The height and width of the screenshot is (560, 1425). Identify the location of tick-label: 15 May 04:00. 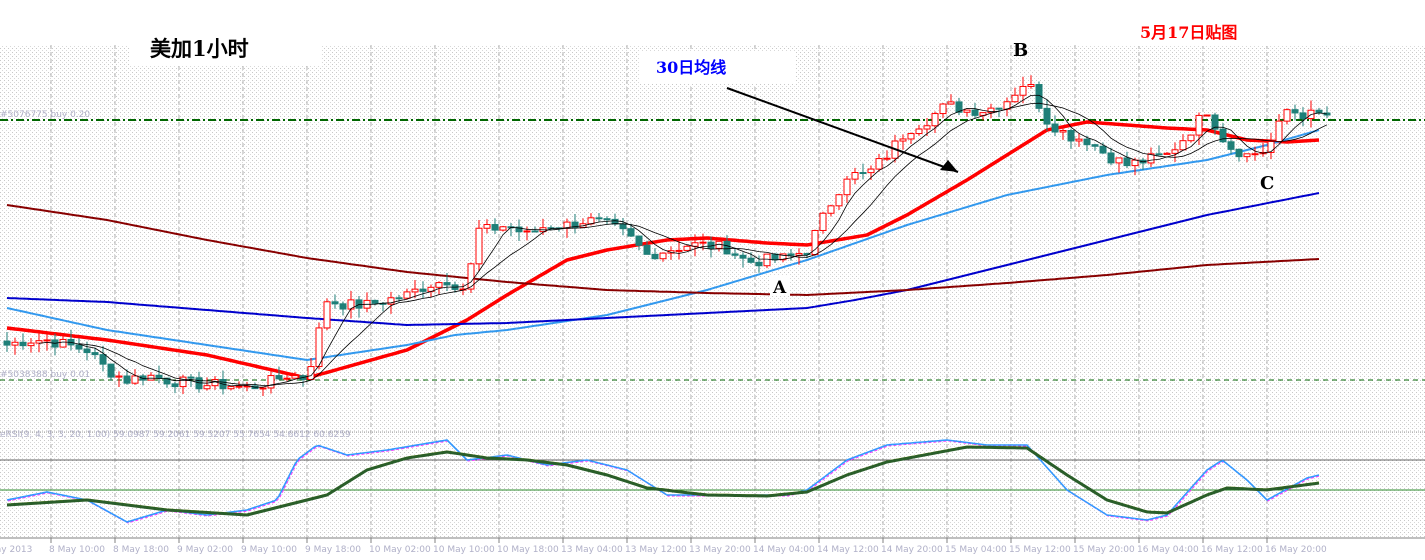
(976, 550).